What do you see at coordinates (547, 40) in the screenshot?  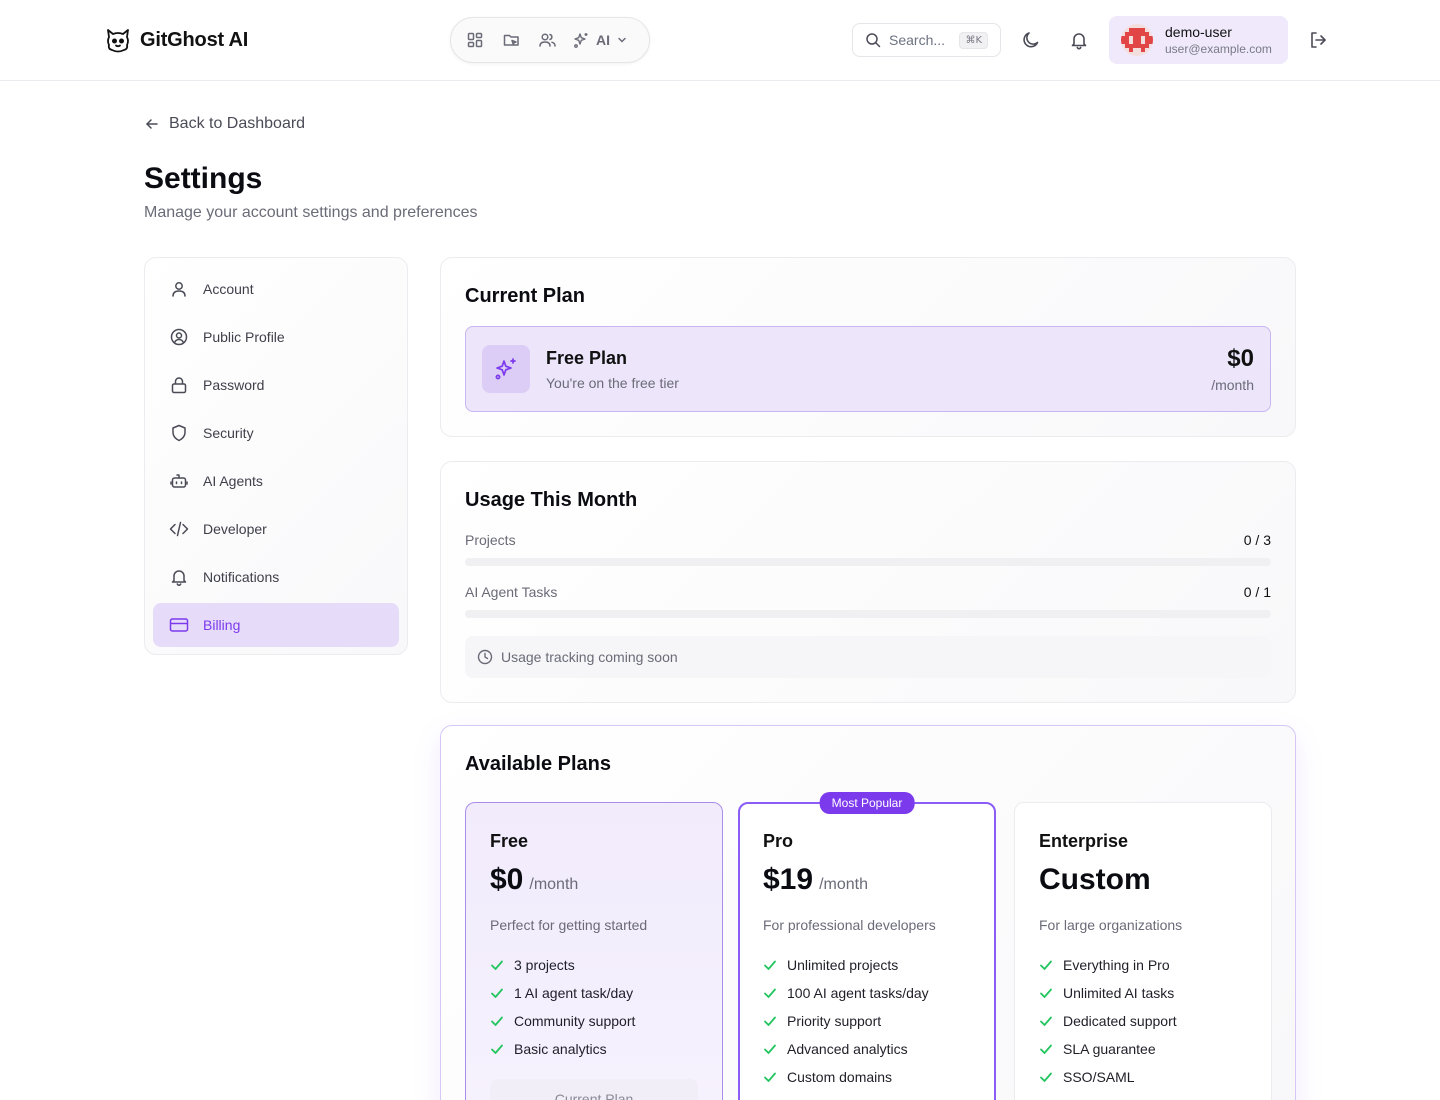 I see `users-icon` at bounding box center [547, 40].